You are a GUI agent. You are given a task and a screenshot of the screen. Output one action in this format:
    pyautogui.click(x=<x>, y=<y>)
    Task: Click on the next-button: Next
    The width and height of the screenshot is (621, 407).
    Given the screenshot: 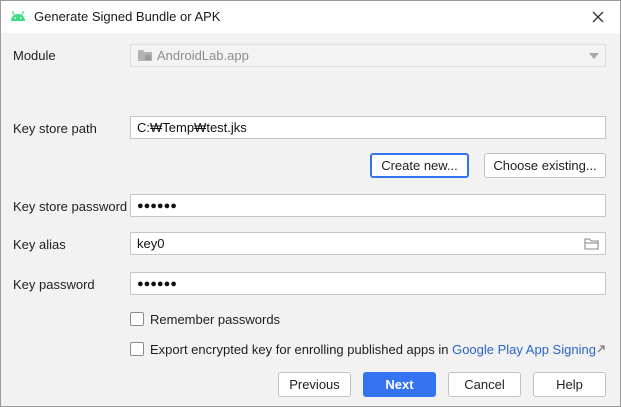 What is the action you would take?
    pyautogui.click(x=399, y=384)
    